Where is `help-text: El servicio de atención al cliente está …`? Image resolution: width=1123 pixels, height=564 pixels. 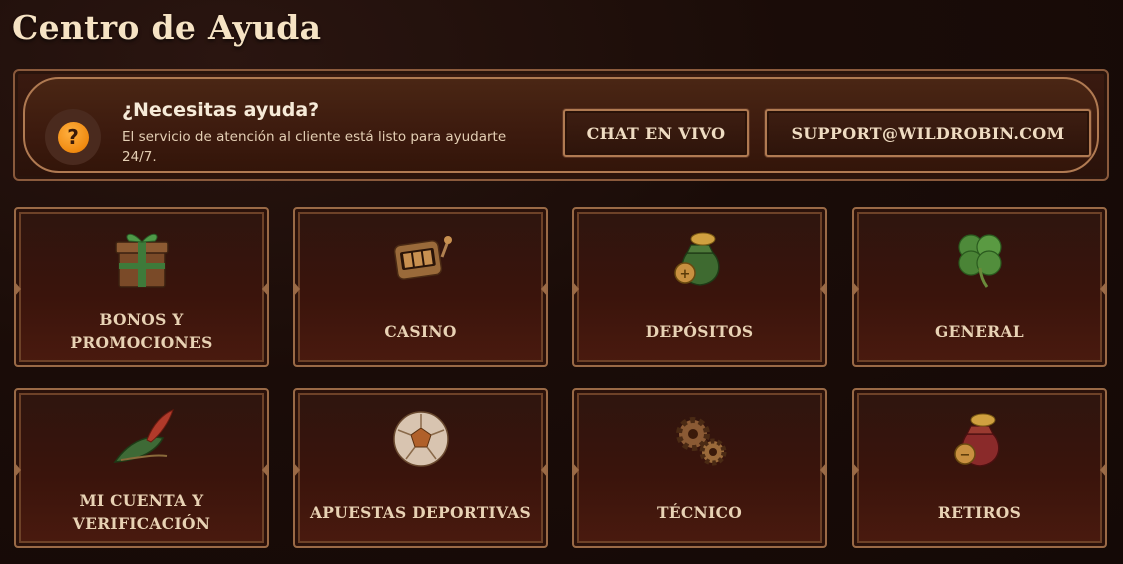
help-text: El servicio de atención al cliente está … is located at coordinates (314, 147).